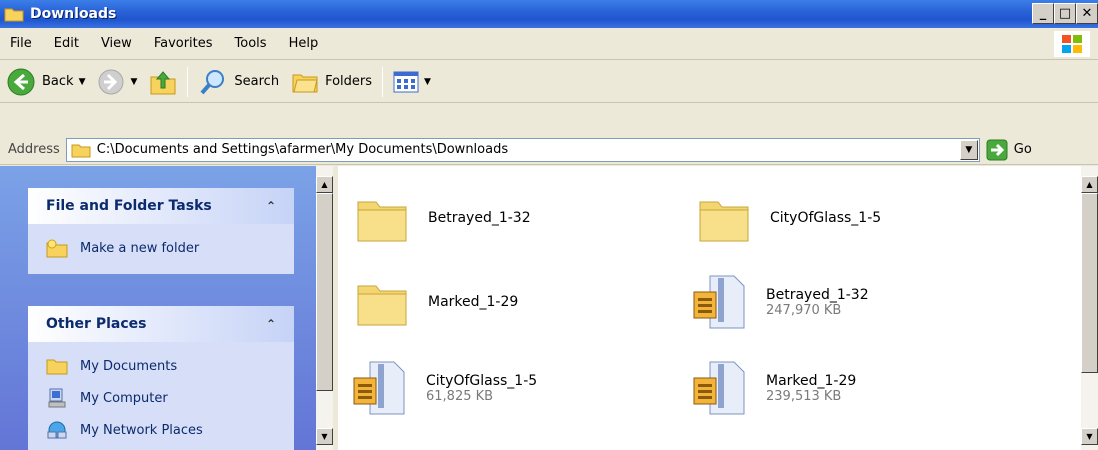 This screenshot has height=450, width=1098. I want to click on folders-label: Folders, so click(349, 81).